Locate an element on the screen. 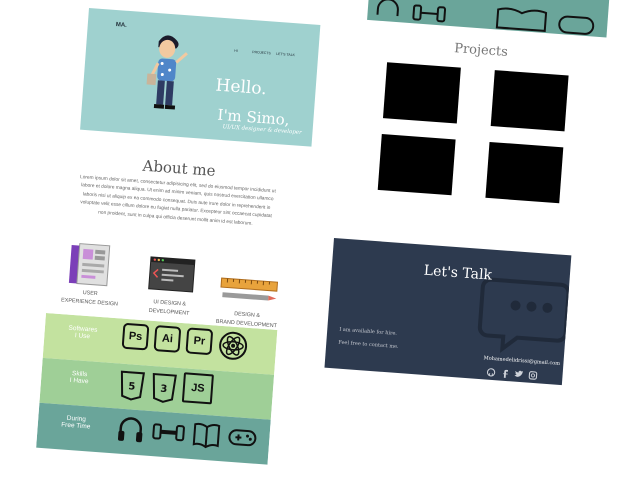 The width and height of the screenshot is (640, 480). headphones-icon is located at coordinates (130, 430).